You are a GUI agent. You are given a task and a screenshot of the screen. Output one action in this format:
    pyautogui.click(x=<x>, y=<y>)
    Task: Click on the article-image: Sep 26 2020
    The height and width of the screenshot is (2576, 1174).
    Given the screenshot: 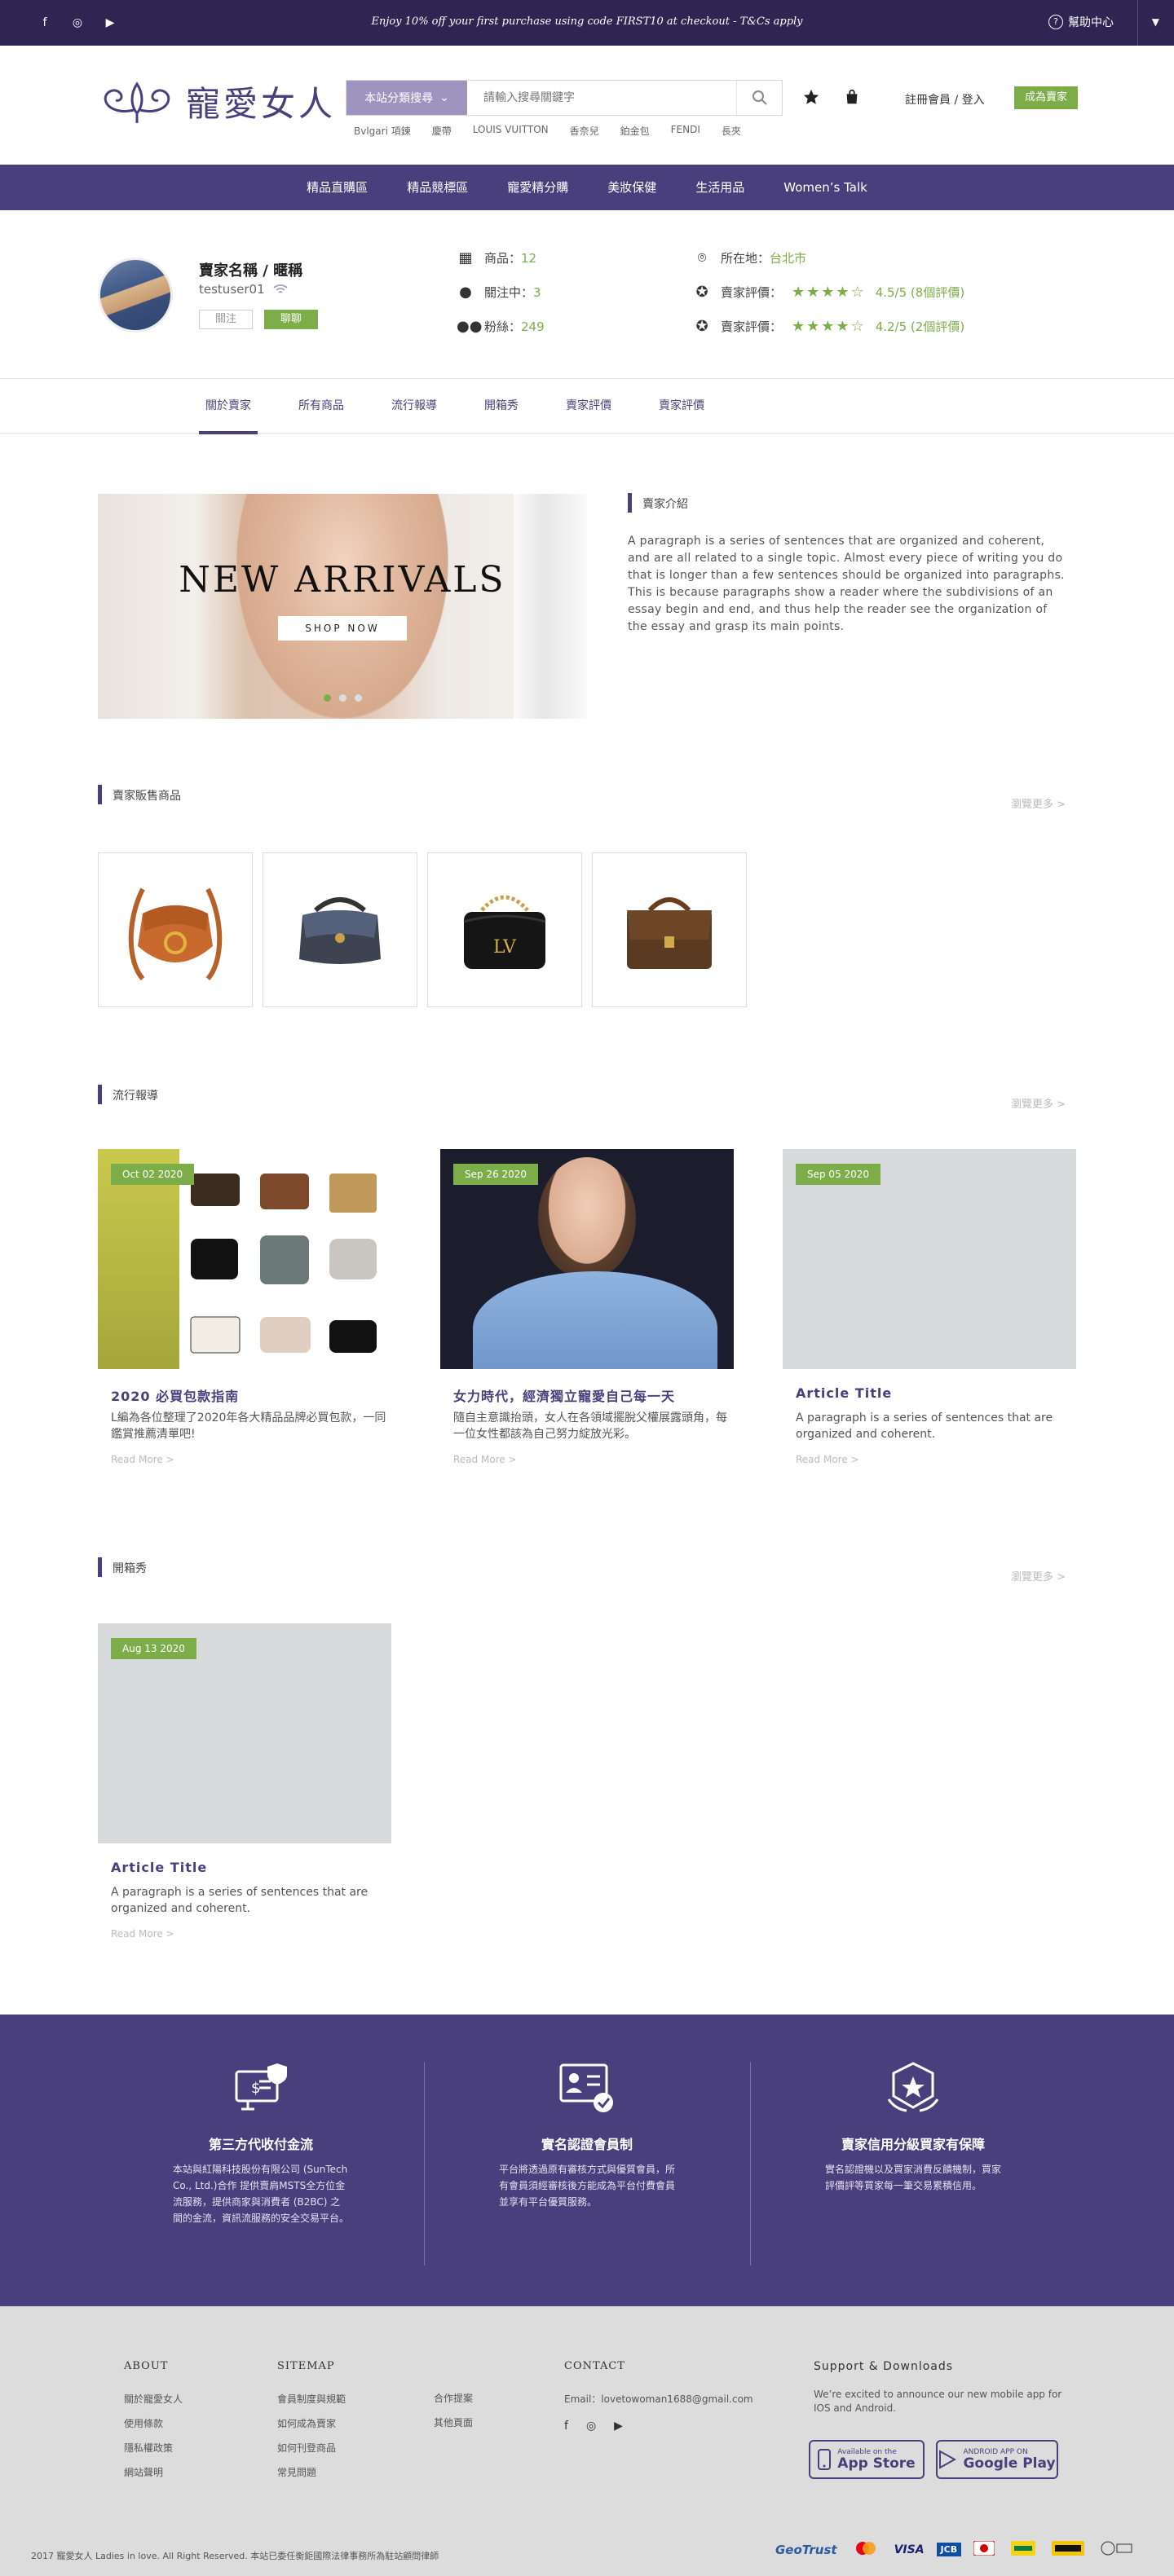 What is the action you would take?
    pyautogui.click(x=587, y=1259)
    